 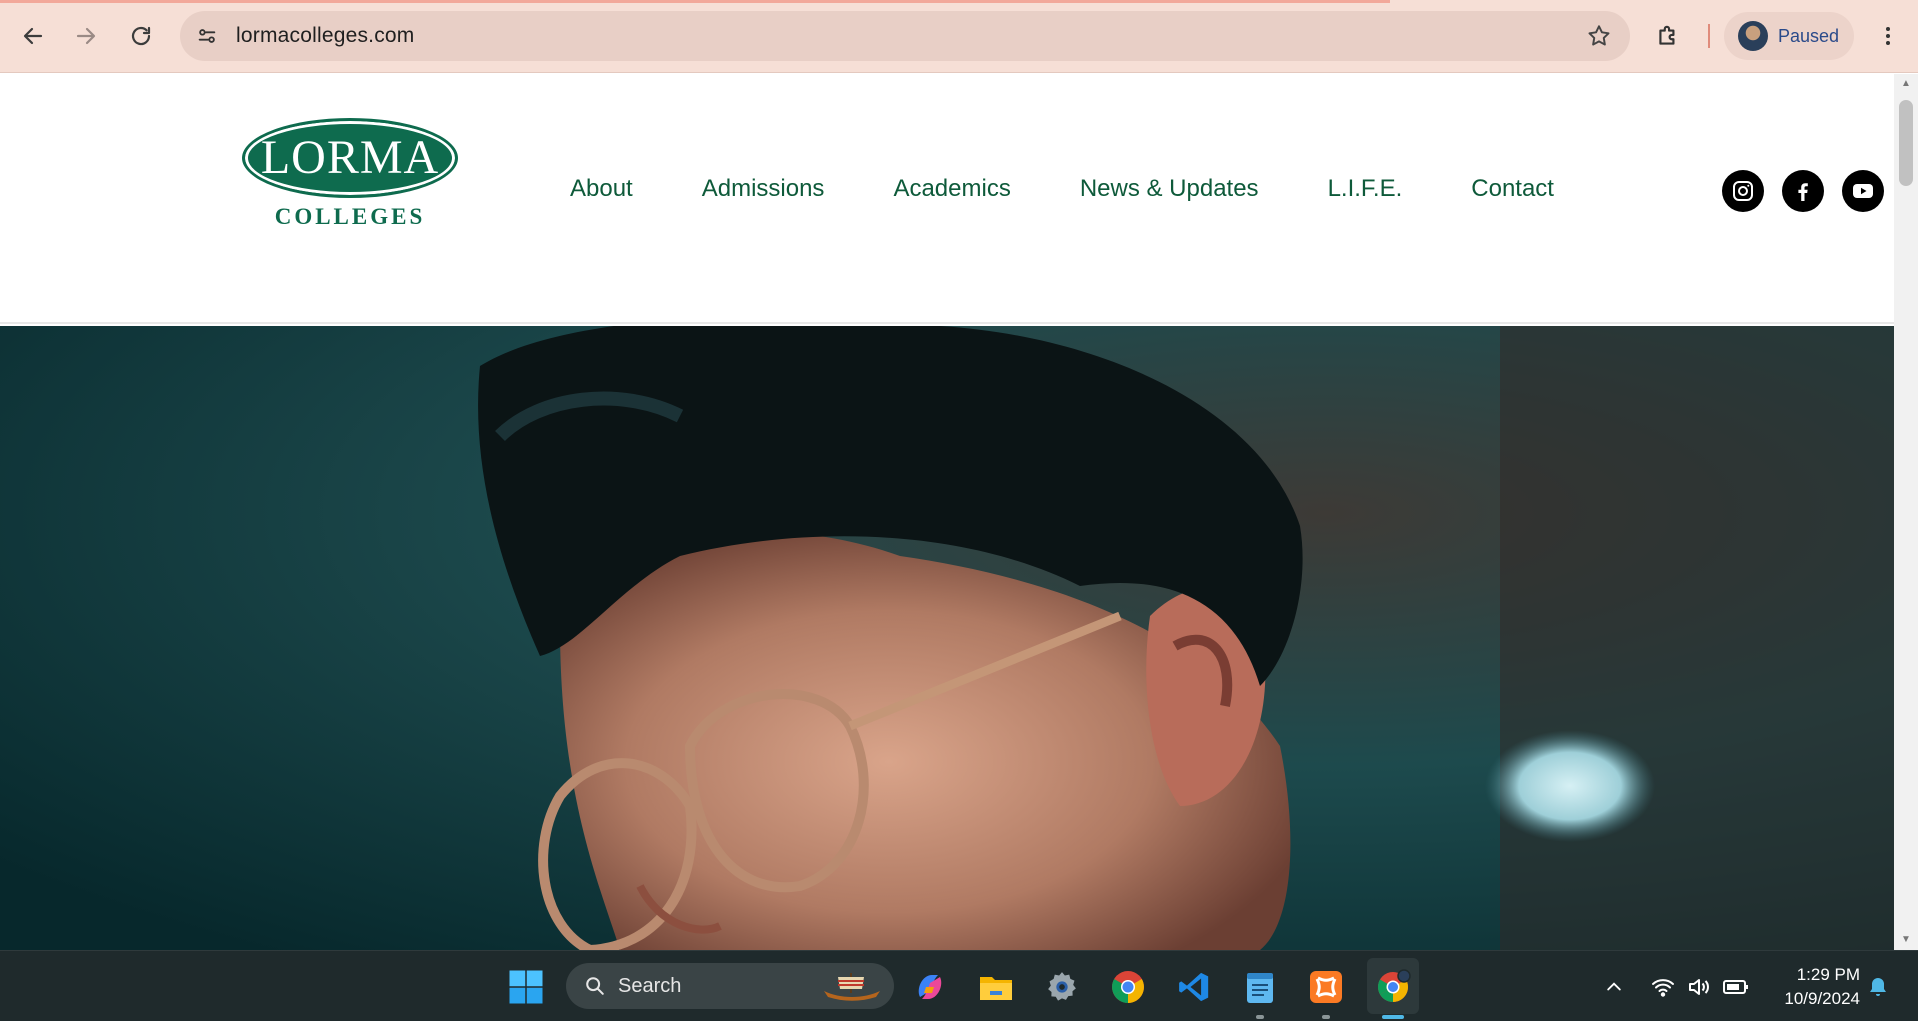 What do you see at coordinates (695, 1) in the screenshot?
I see `page-load-progress` at bounding box center [695, 1].